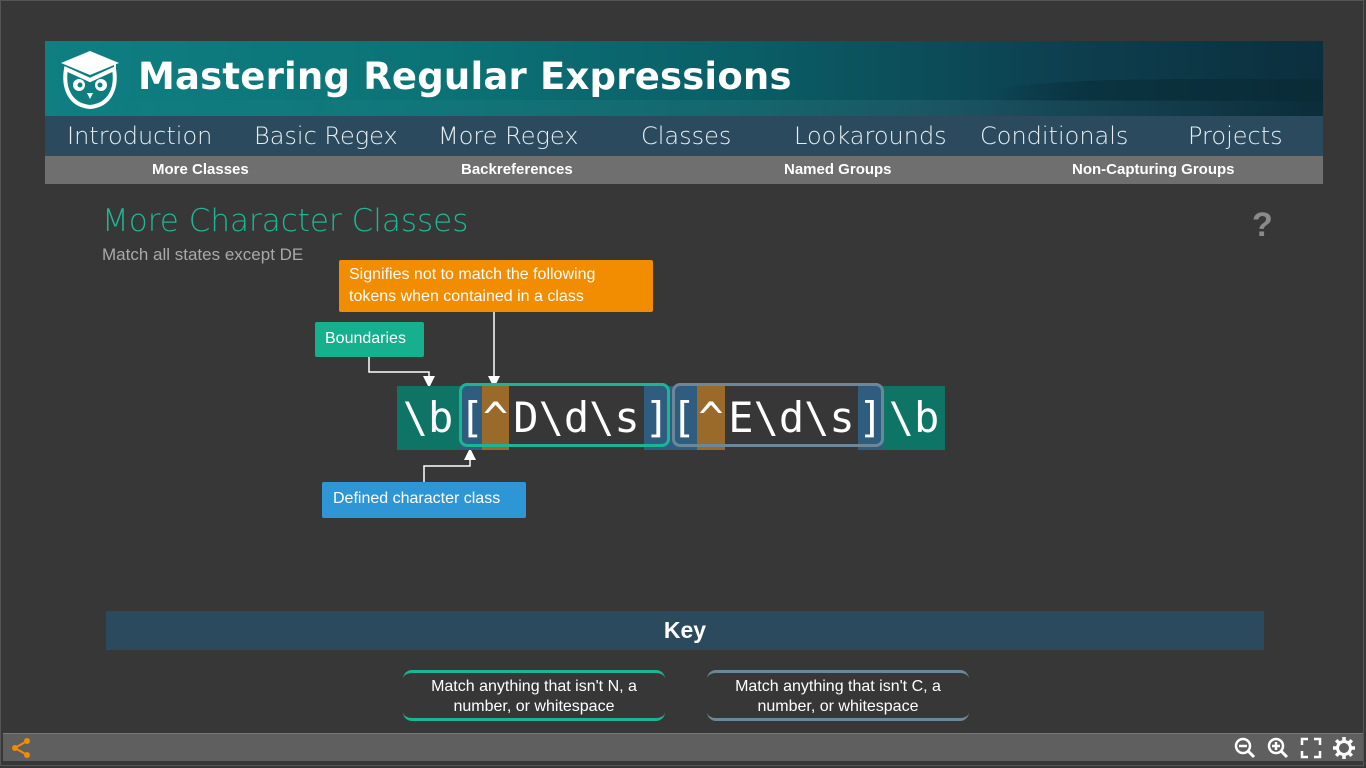 Image resolution: width=1366 pixels, height=768 pixels. I want to click on settings-icon, so click(1344, 748).